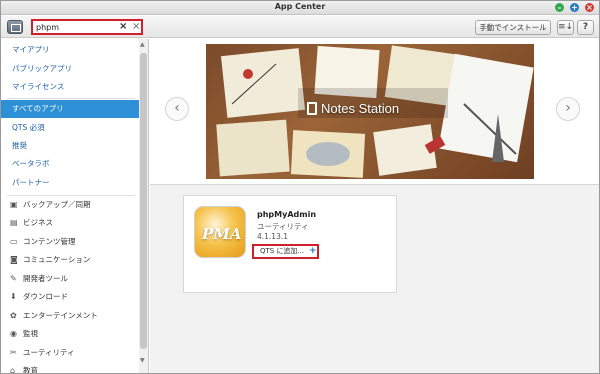 This screenshot has width=600, height=374. Describe the element at coordinates (589, 7) in the screenshot. I see `close-window-button: ×` at that location.